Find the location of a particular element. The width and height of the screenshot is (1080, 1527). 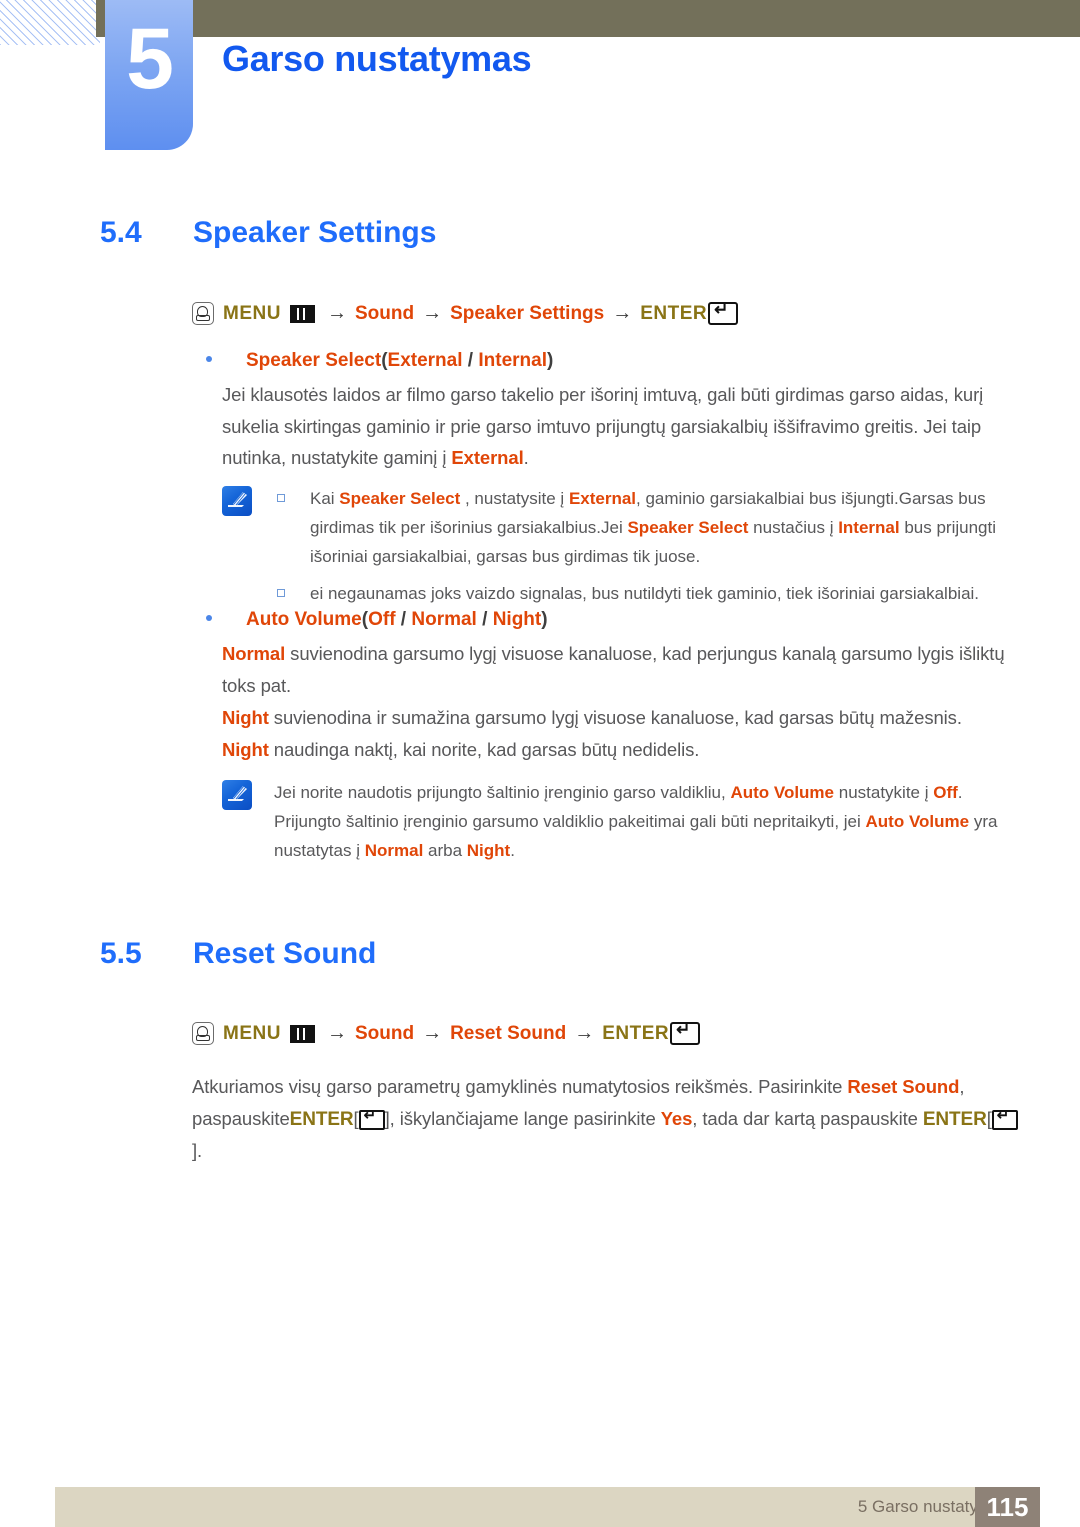

section-number: 5.4 is located at coordinates (121, 232).